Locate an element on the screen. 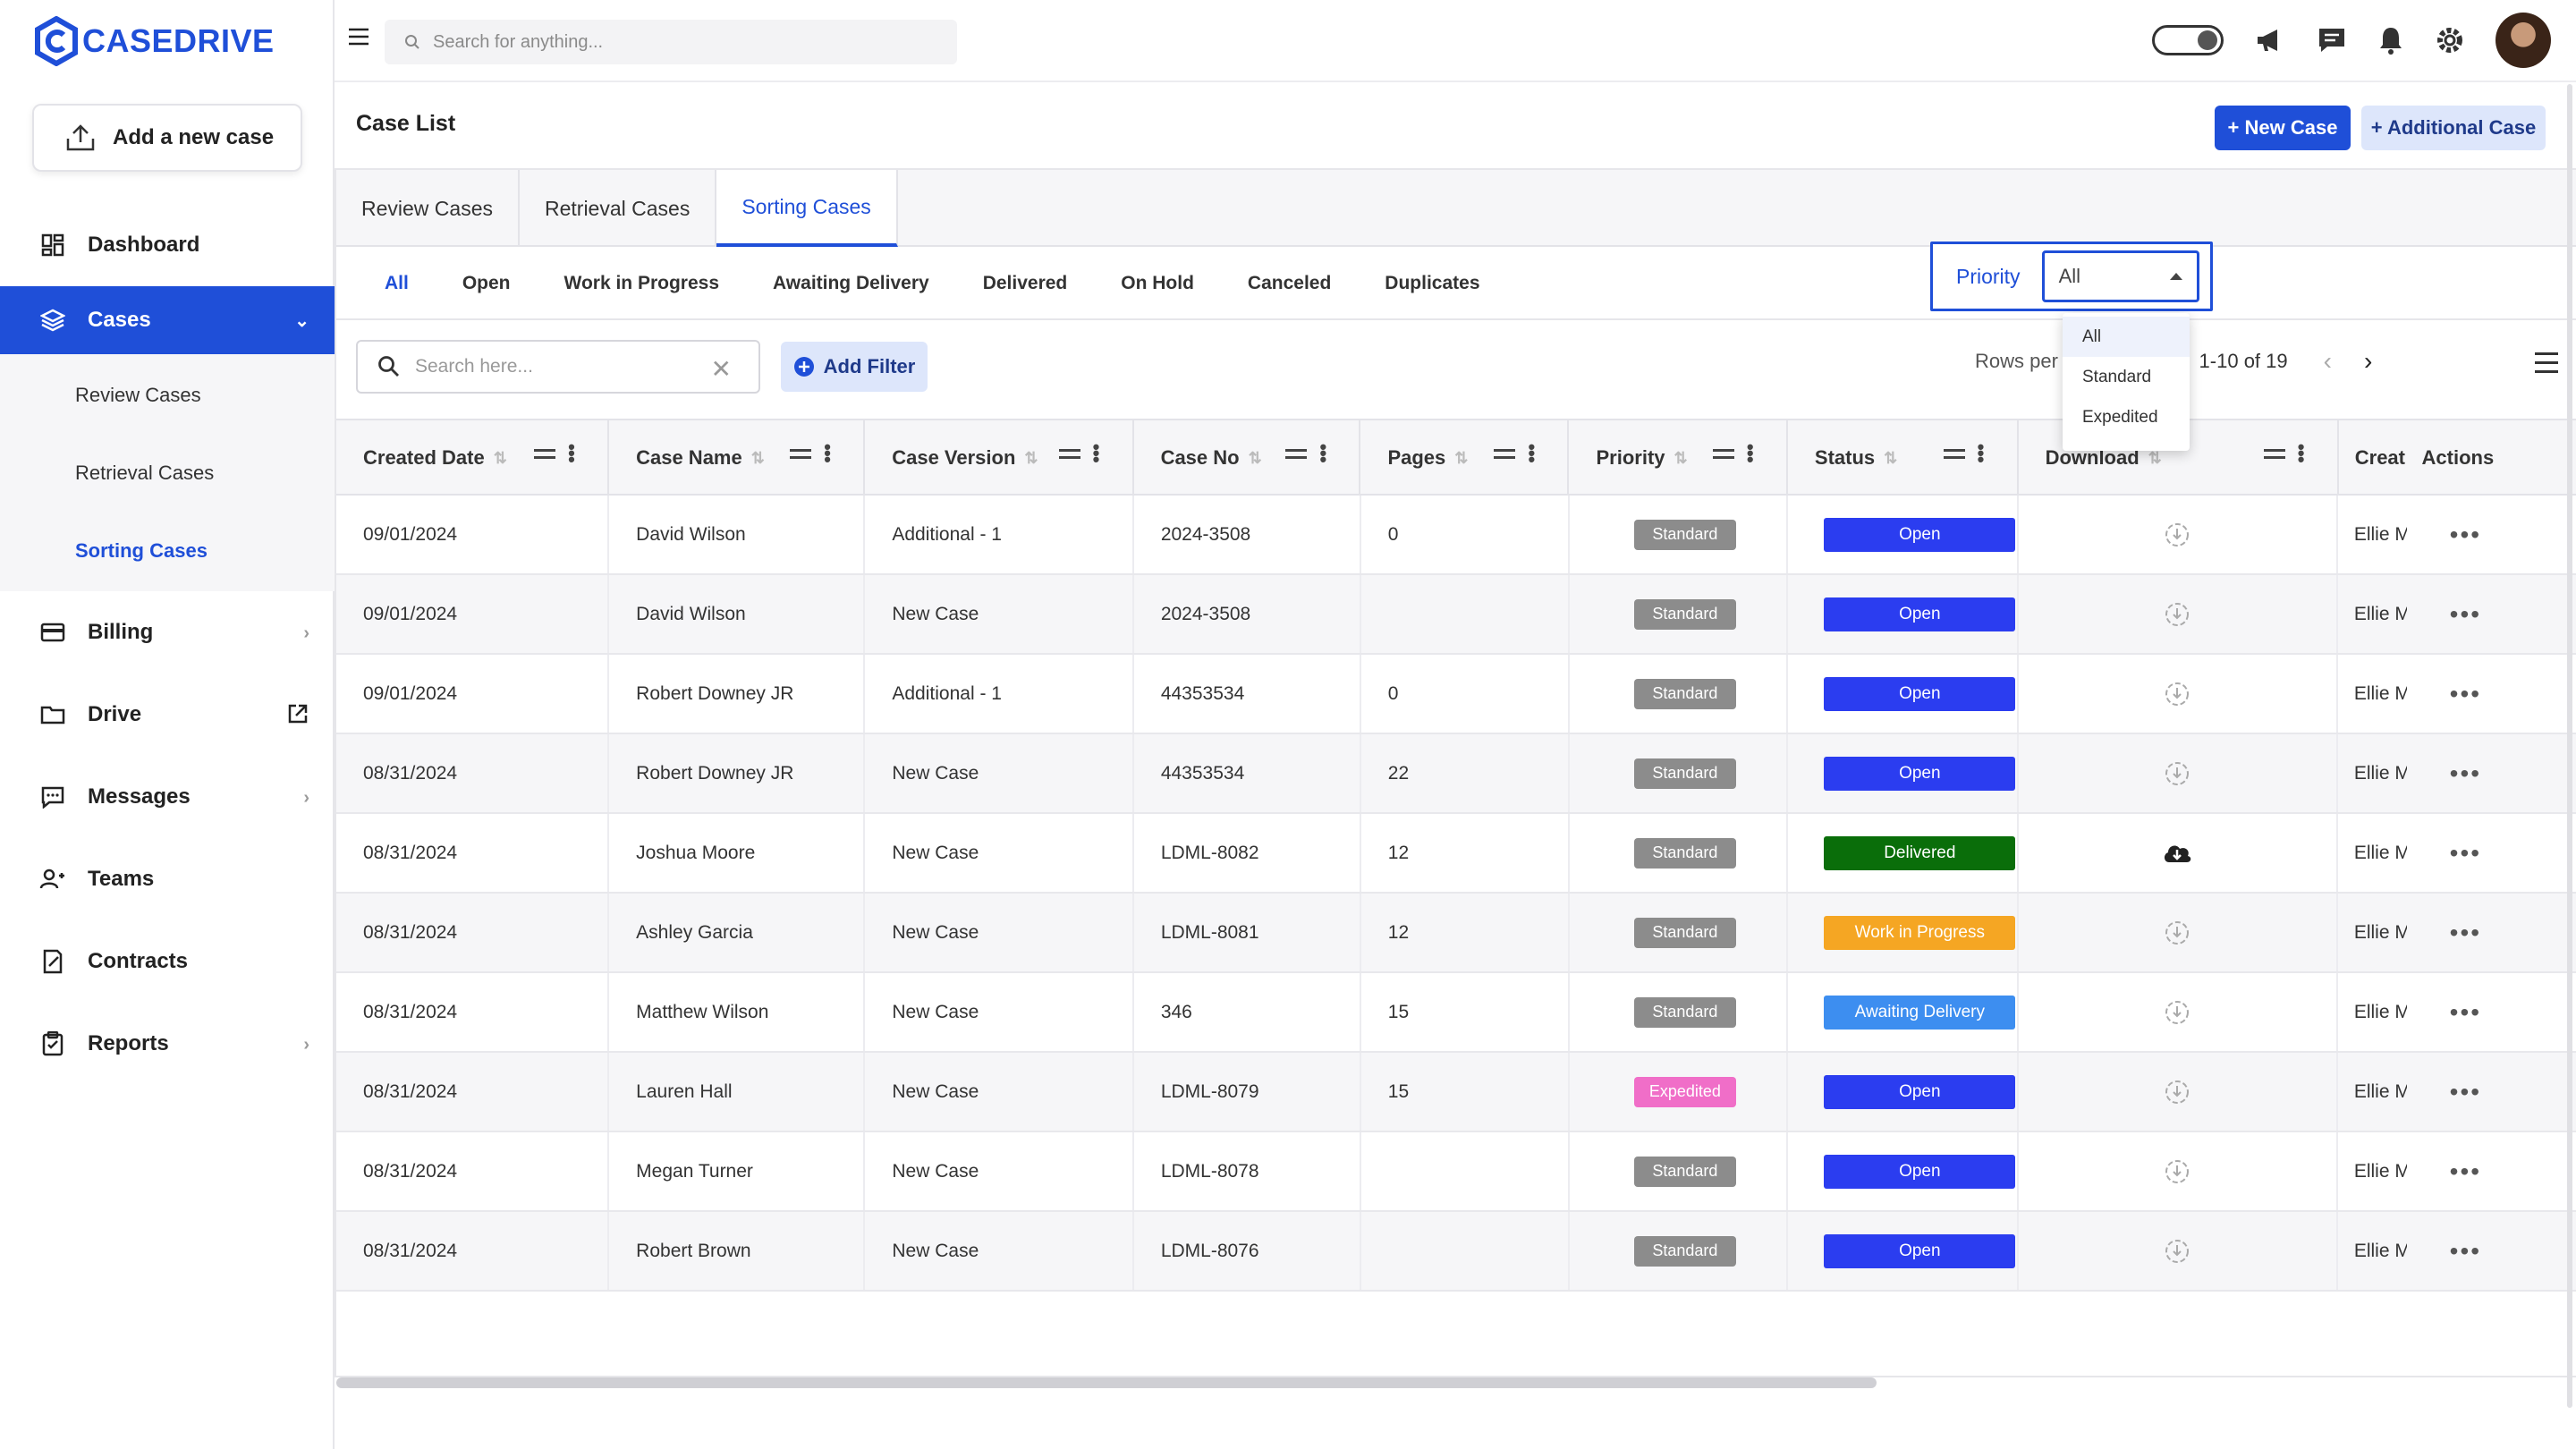 This screenshot has height=1449, width=2576. sidebar-subitem-sorting-cases: Sorting Cases is located at coordinates (167, 550).